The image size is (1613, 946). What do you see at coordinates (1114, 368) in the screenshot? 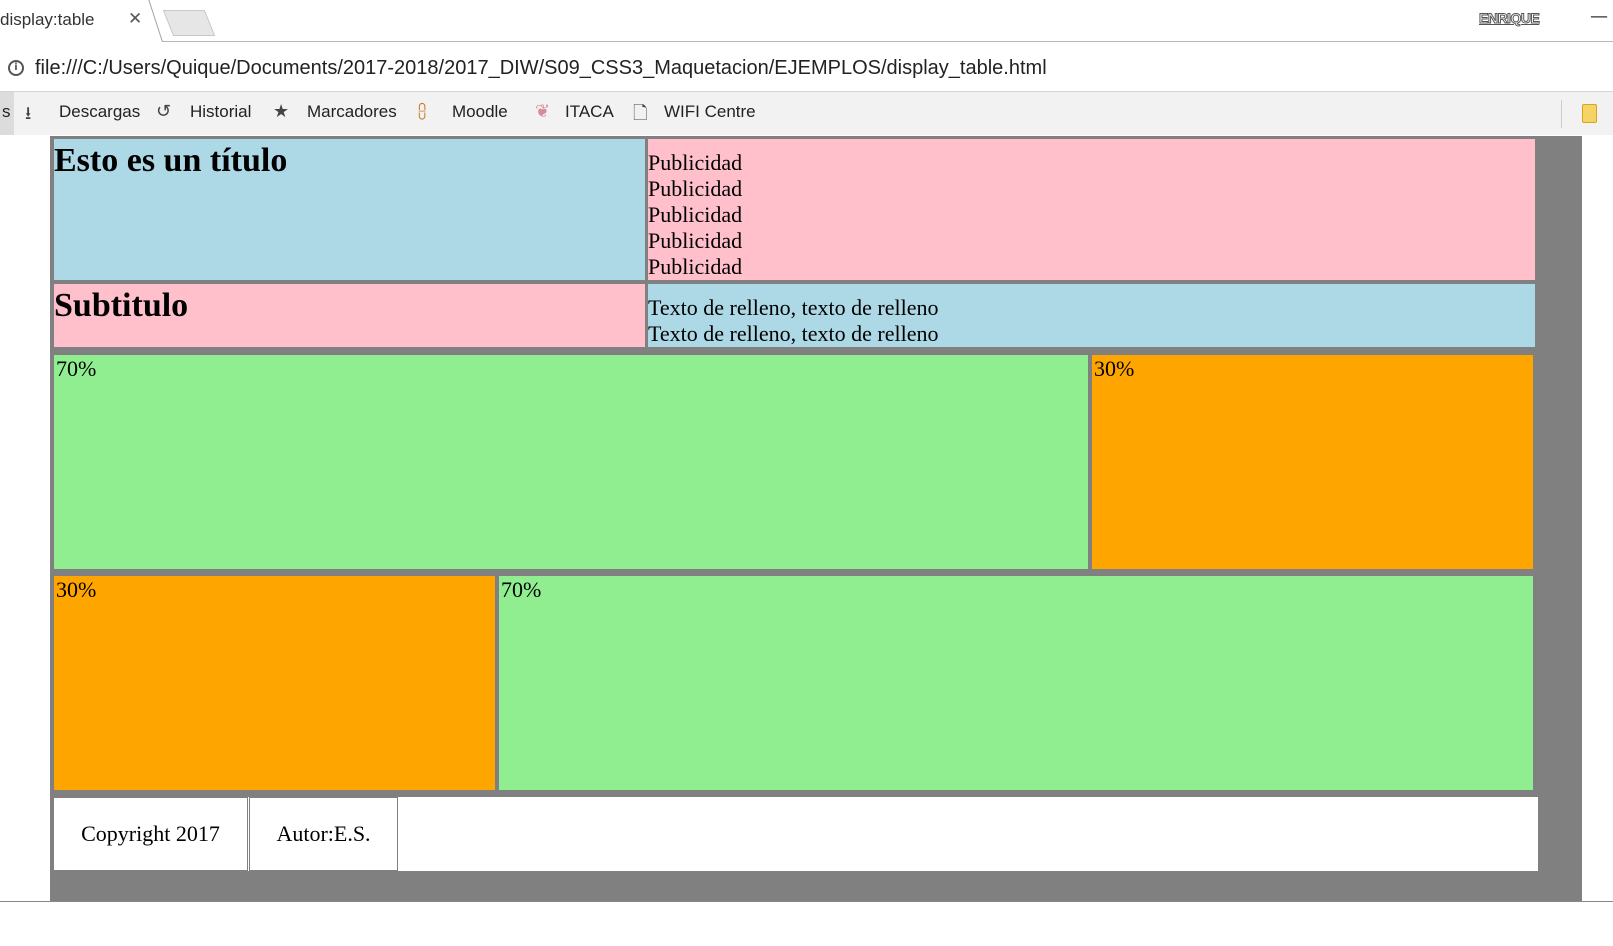
I see `row3-right-label: 30%` at bounding box center [1114, 368].